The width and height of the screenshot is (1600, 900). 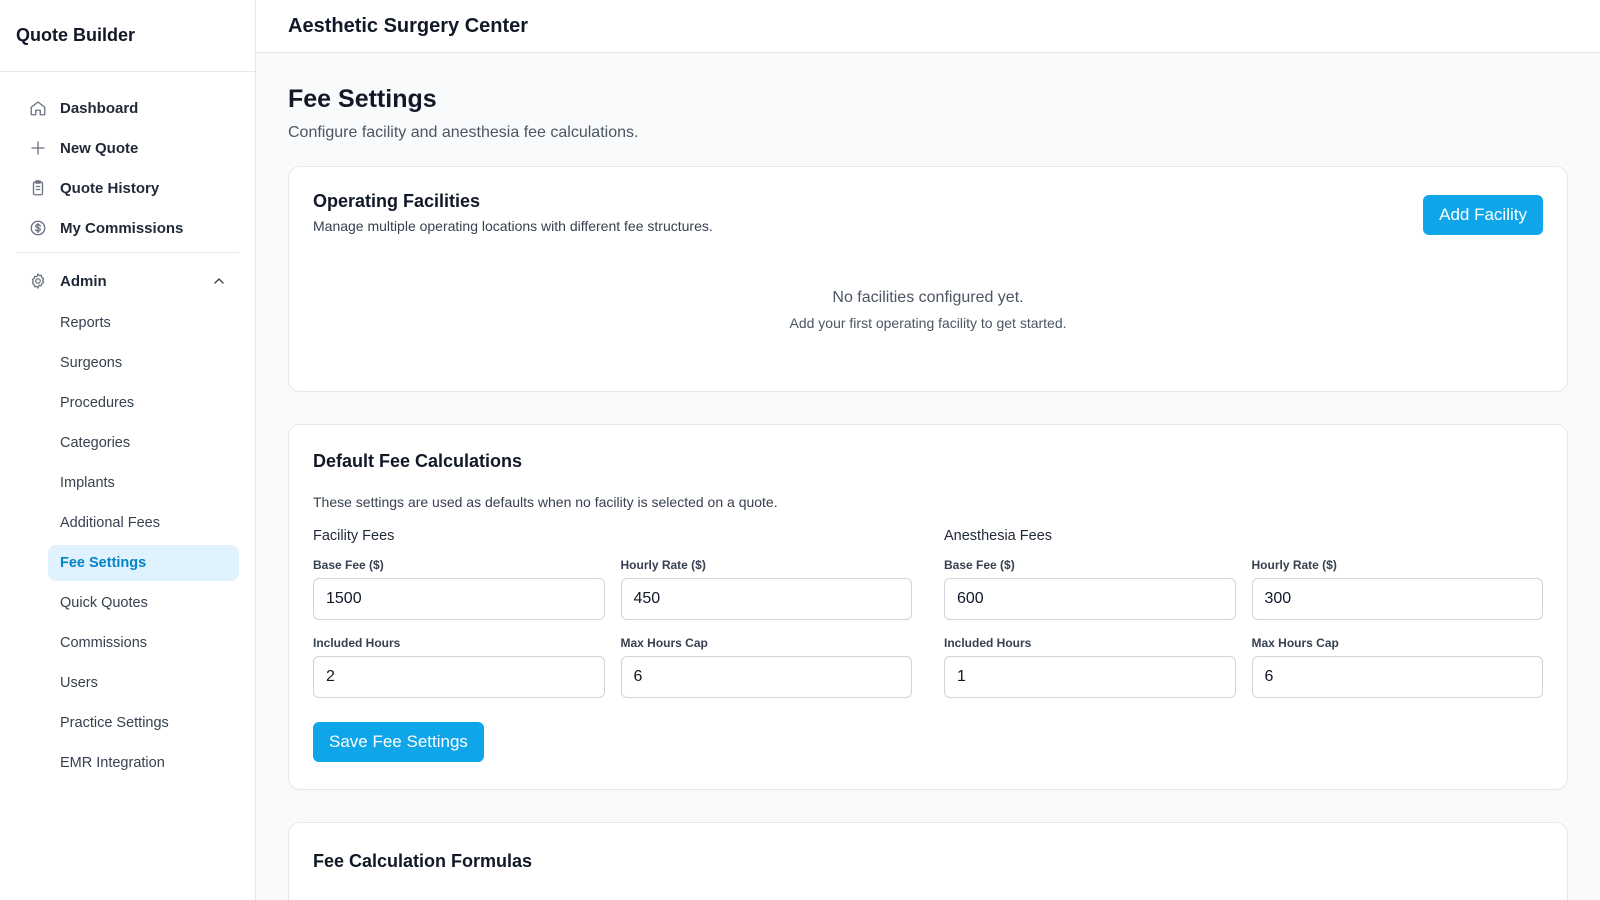 I want to click on sidebar-item-label: Quote History, so click(x=110, y=188).